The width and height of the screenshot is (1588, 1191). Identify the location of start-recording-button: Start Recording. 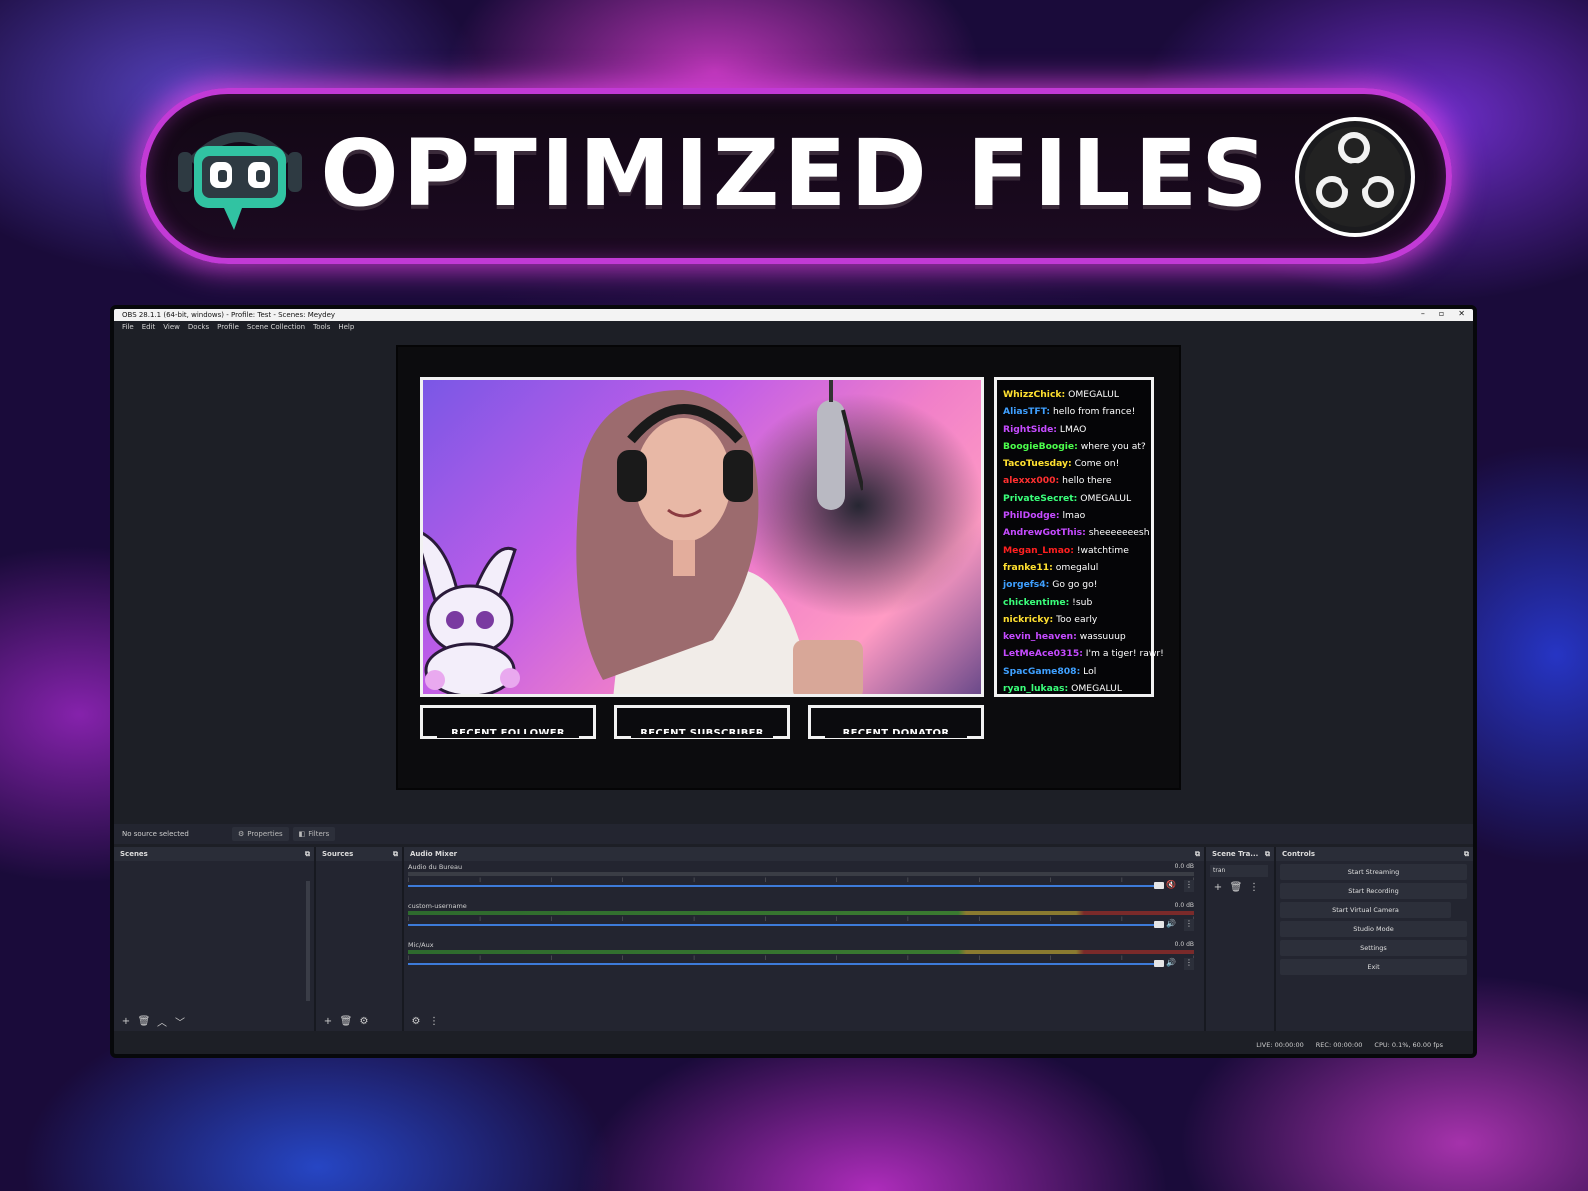
(1373, 891).